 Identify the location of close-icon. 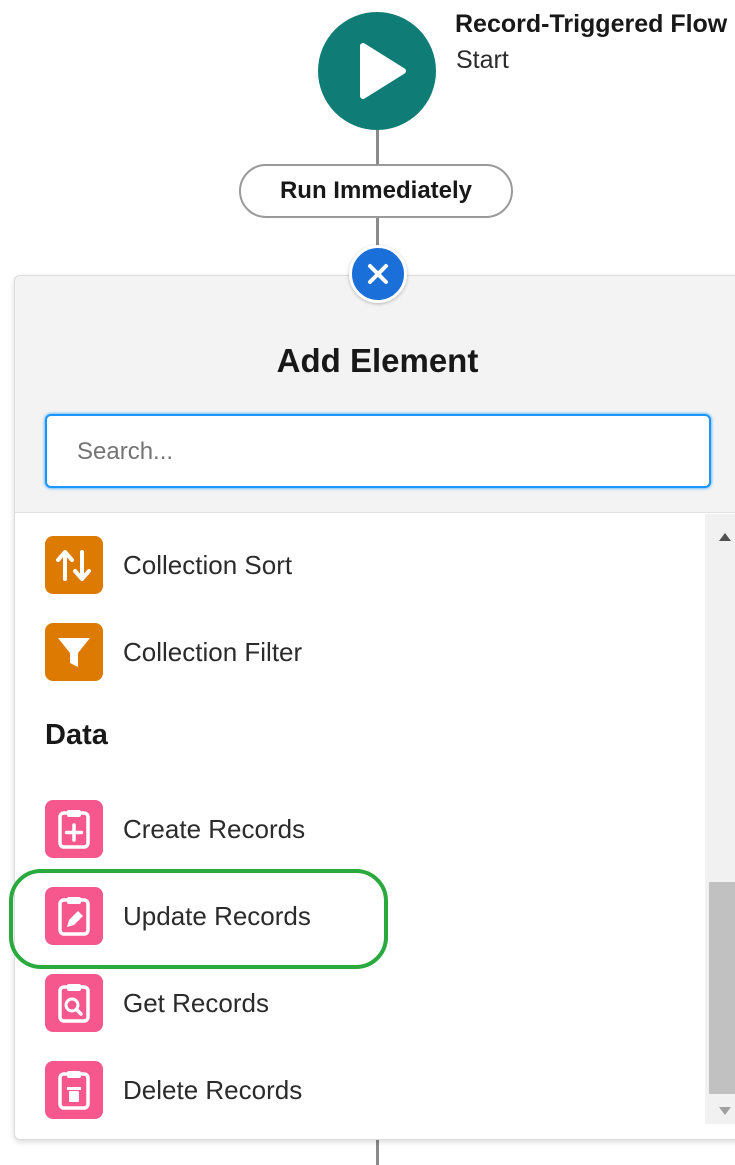
(378, 274).